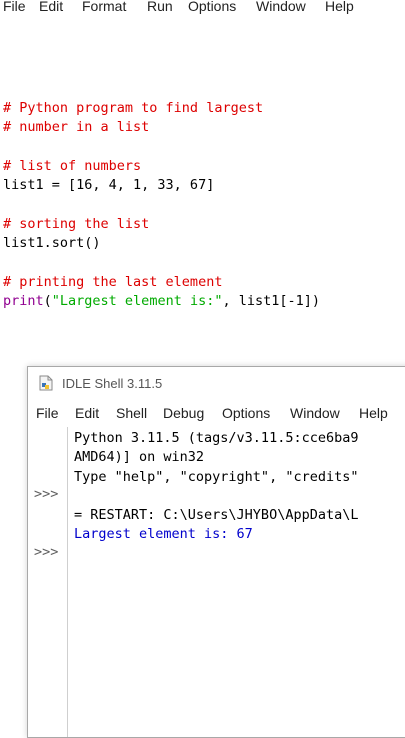  What do you see at coordinates (46, 383) in the screenshot?
I see `idle-app-icon` at bounding box center [46, 383].